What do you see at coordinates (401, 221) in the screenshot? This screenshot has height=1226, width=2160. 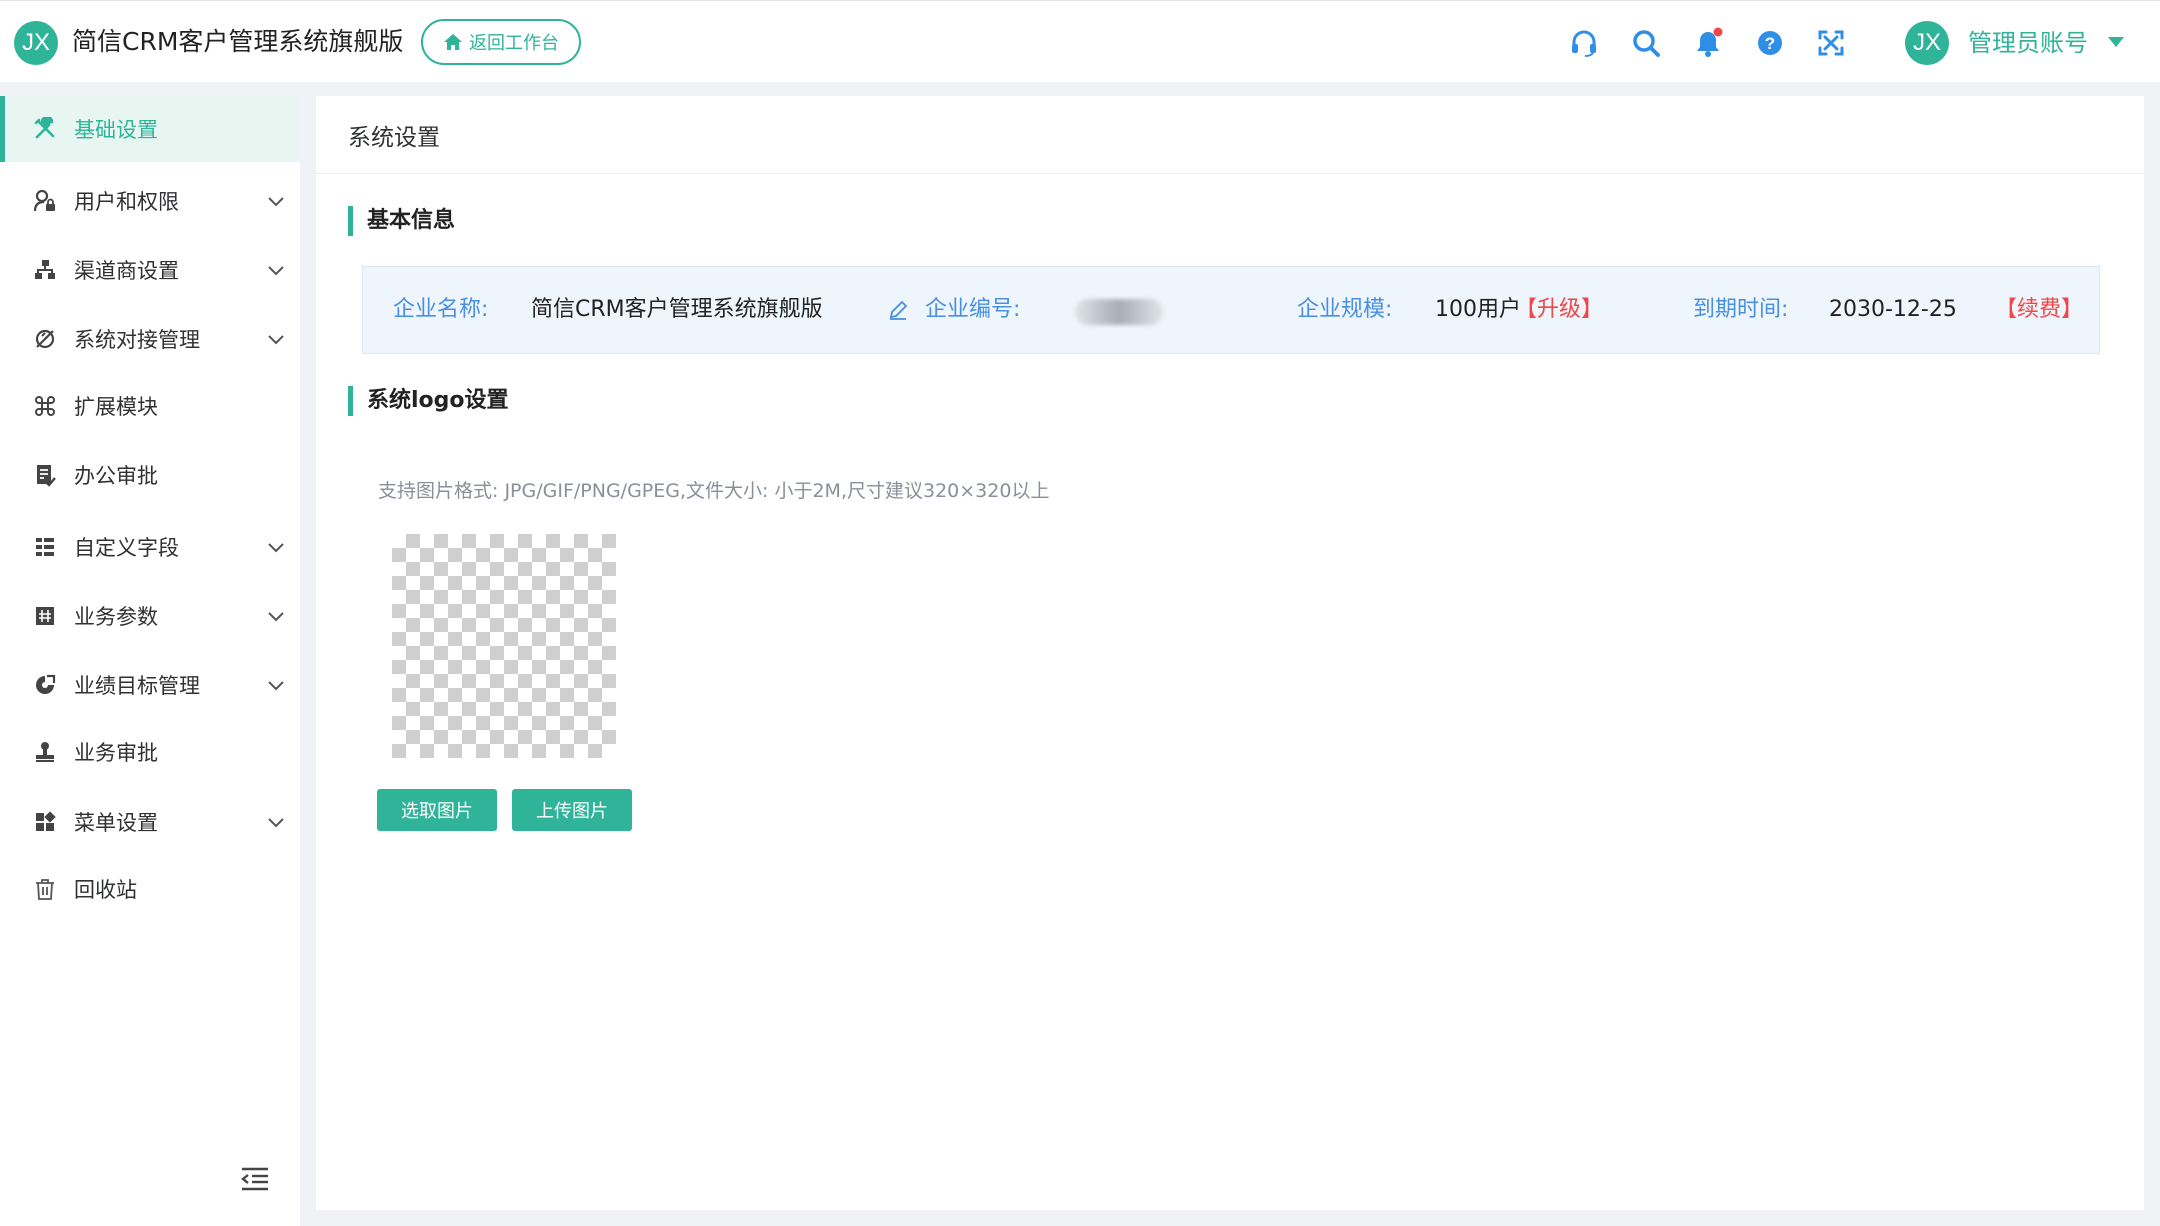 I see `section-title-basic-info: 基本信息` at bounding box center [401, 221].